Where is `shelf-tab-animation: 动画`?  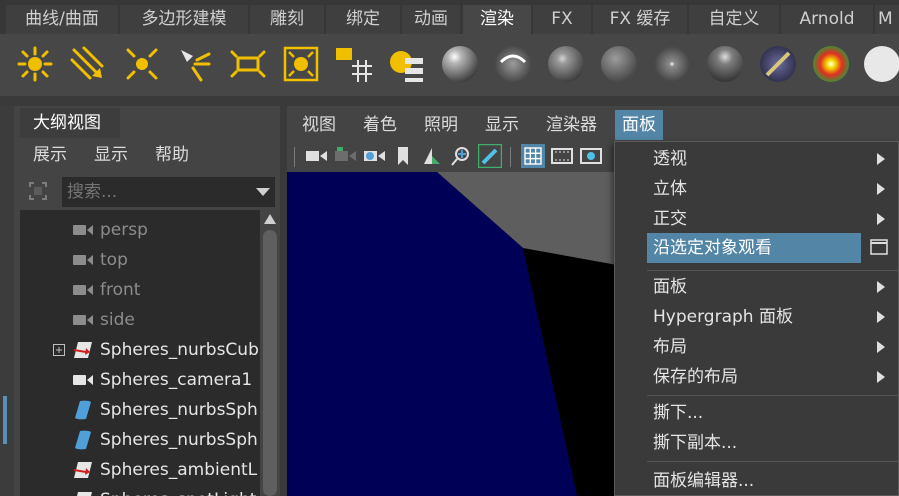
shelf-tab-animation: 动画 is located at coordinates (431, 19).